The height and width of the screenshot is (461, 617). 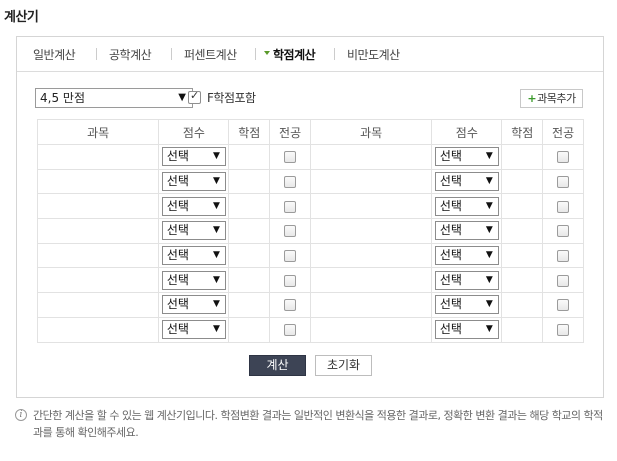 I want to click on reset-button: 초기화, so click(x=343, y=365).